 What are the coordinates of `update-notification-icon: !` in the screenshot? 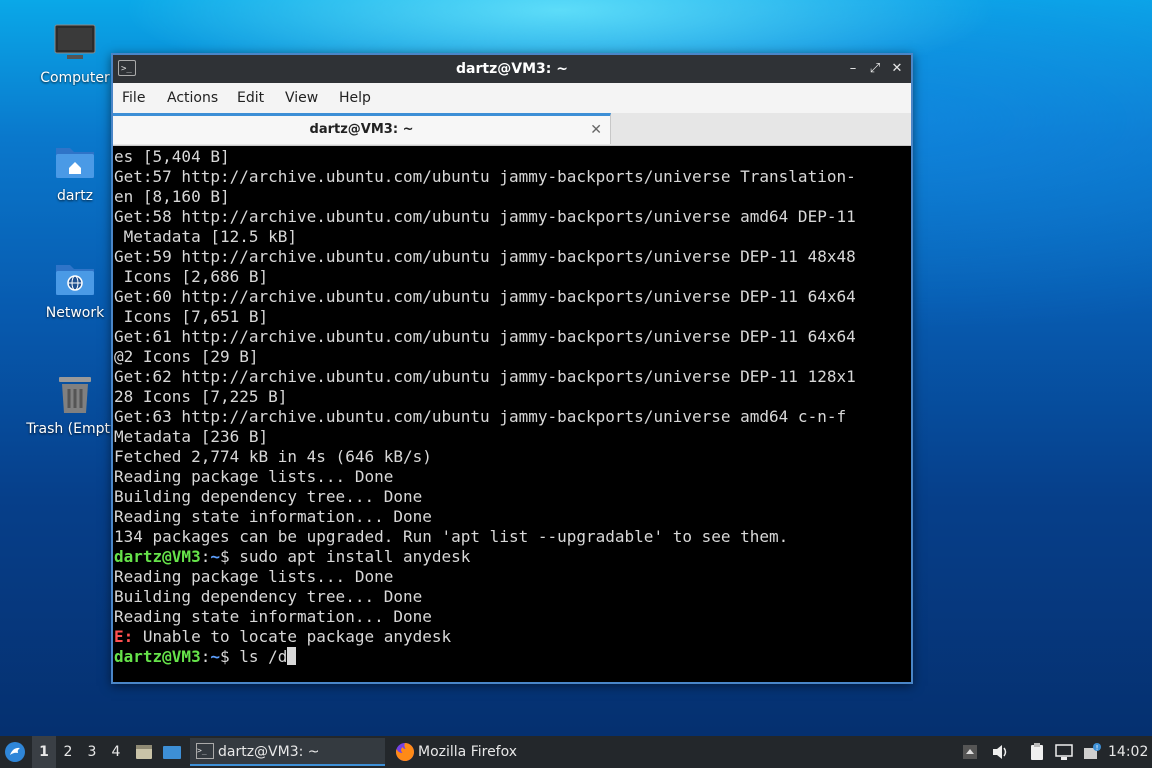 It's located at (1092, 751).